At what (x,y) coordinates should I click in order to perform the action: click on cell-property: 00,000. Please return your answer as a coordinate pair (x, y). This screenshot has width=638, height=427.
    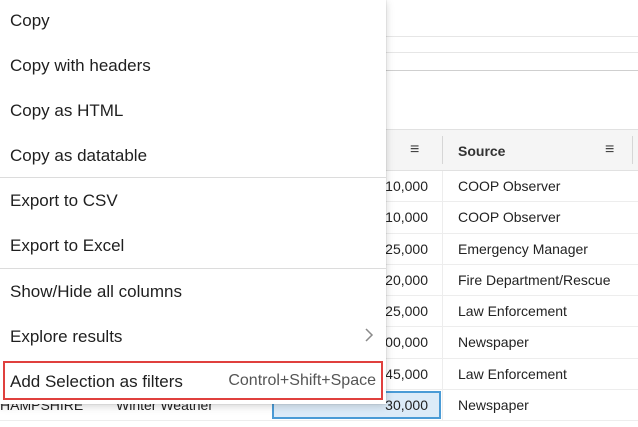
    Looking at the image, I should click on (406, 342).